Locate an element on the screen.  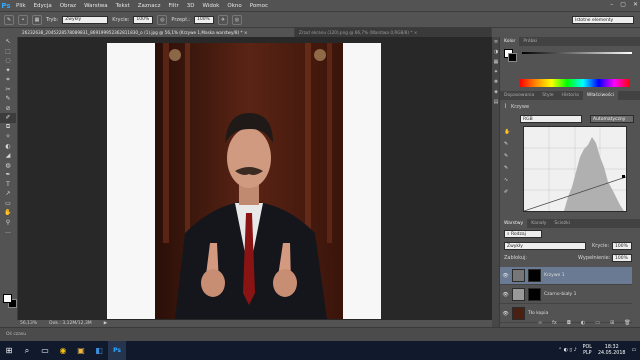
menu-zaznacz: Zaznacz is located at coordinates (149, 6).